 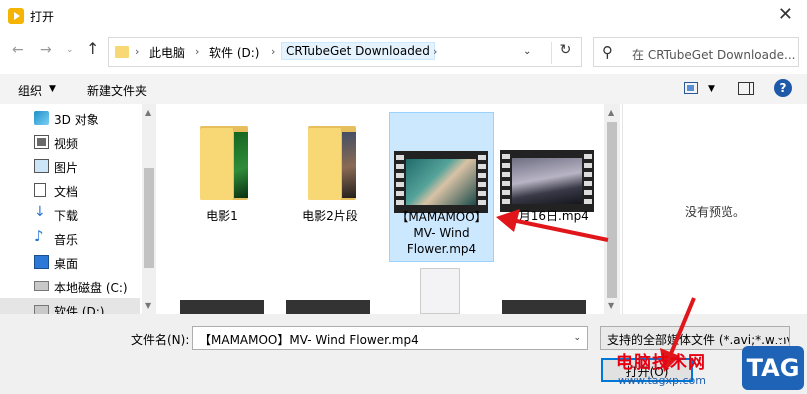 I want to click on annotation-arrows, so click(x=596, y=290).